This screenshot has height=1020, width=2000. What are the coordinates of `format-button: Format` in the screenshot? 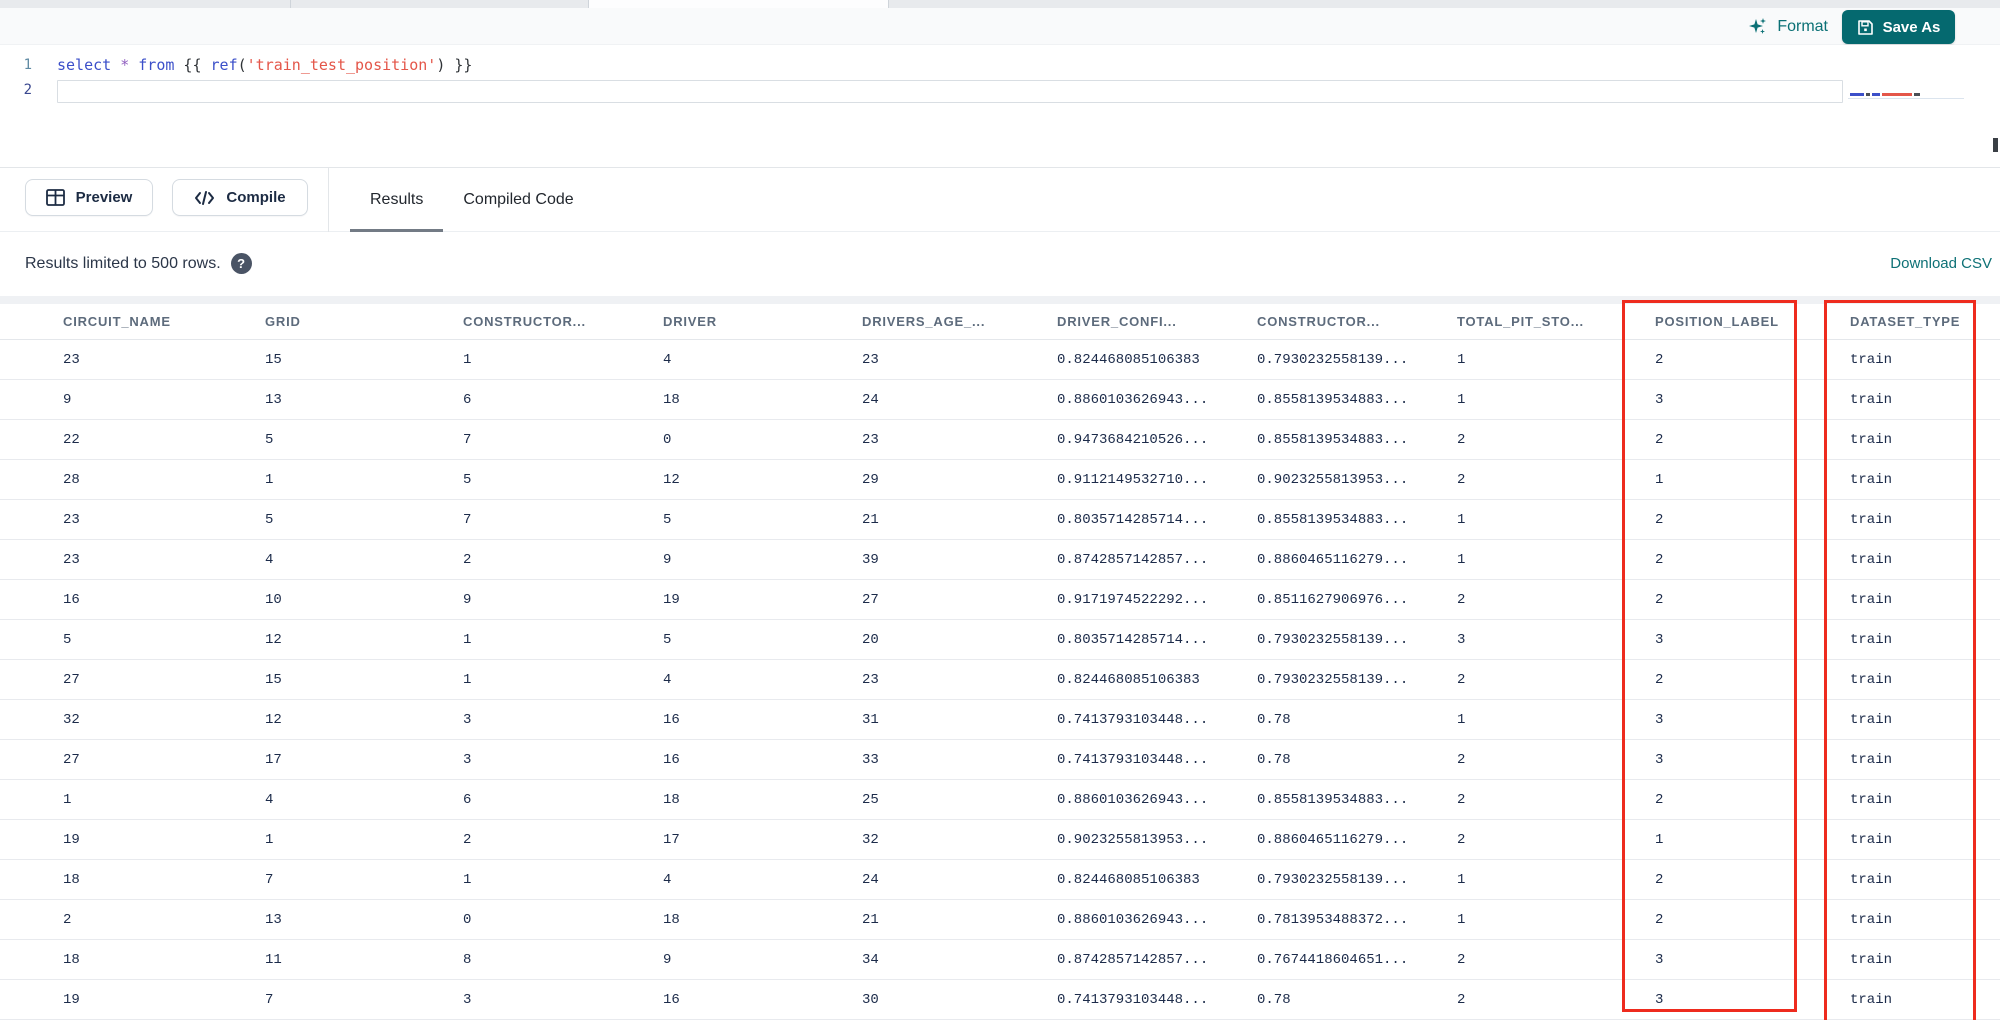 It's located at (1788, 27).